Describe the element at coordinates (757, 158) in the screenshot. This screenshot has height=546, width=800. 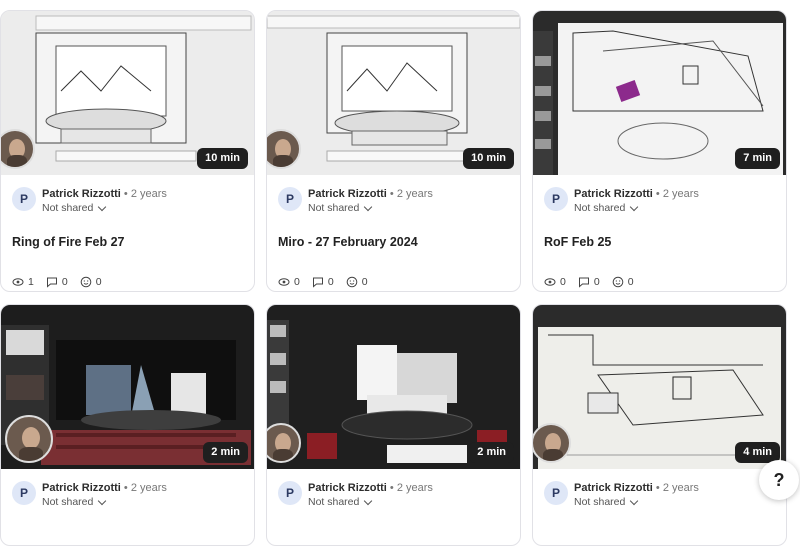
I see `duration-badge: 7 min` at that location.